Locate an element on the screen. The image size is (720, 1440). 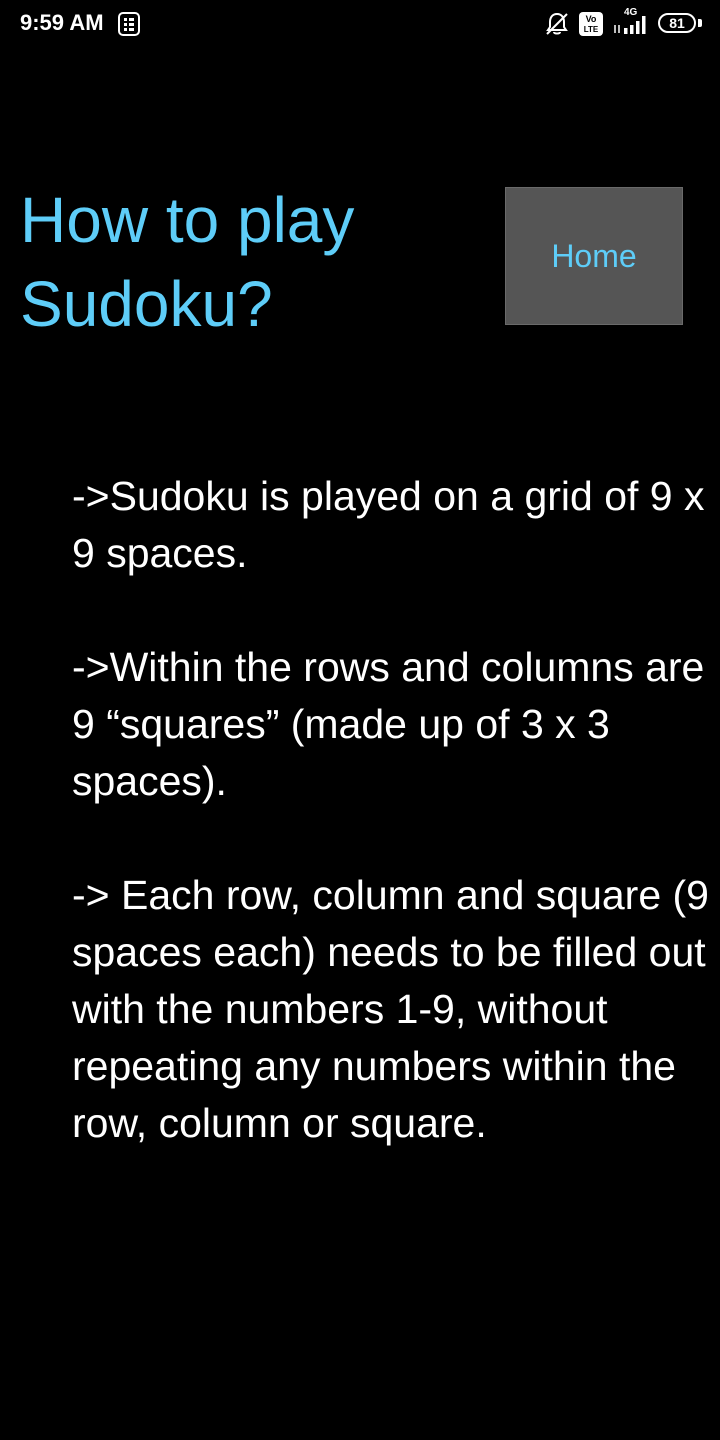
svg-text: Vo is located at coordinates (591, 19).